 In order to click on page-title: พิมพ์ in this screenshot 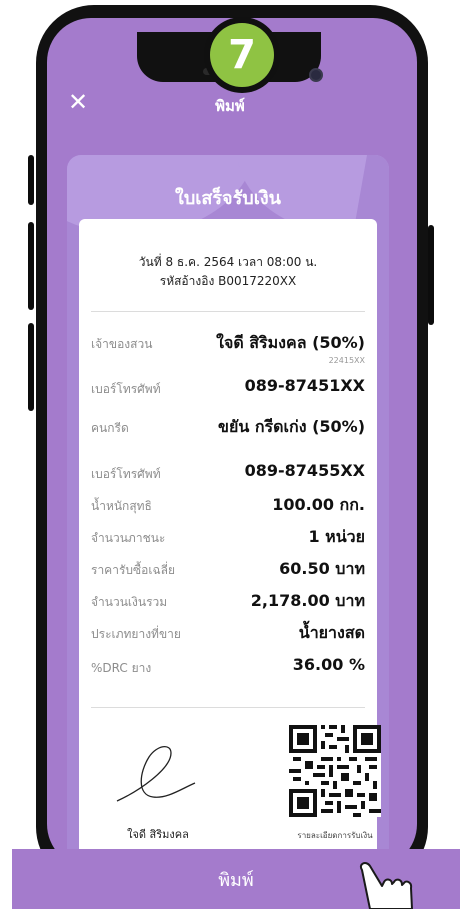, I will do `click(230, 106)`.